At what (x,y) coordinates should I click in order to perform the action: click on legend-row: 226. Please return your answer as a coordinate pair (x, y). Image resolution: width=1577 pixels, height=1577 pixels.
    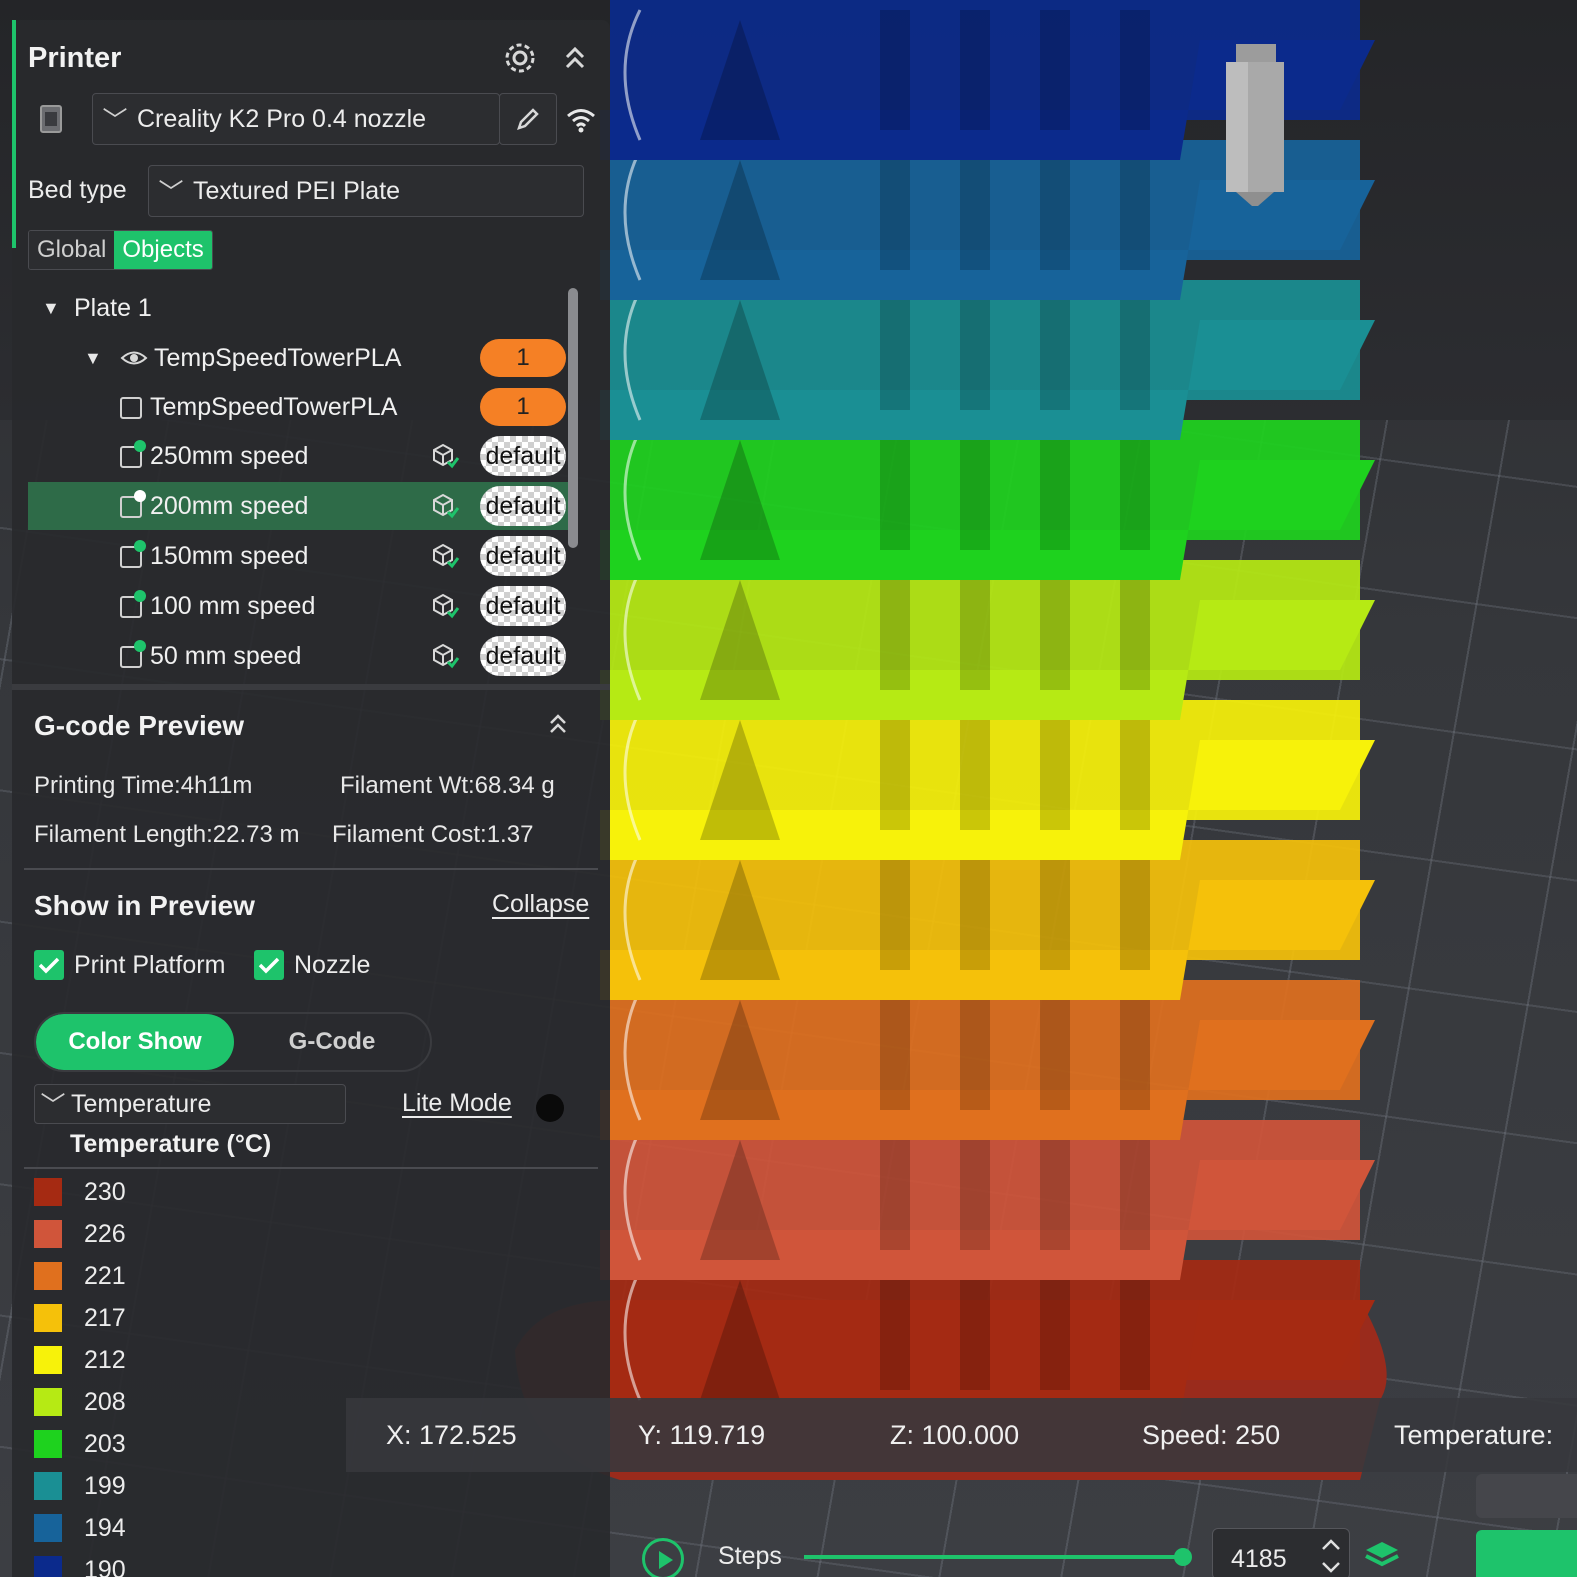
    Looking at the image, I should click on (80, 1234).